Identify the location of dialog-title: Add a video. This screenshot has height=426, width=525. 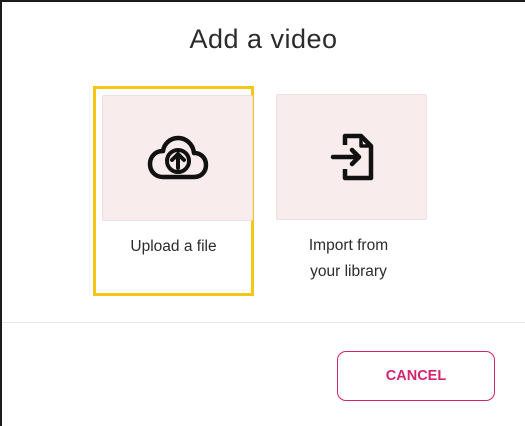
(263, 39).